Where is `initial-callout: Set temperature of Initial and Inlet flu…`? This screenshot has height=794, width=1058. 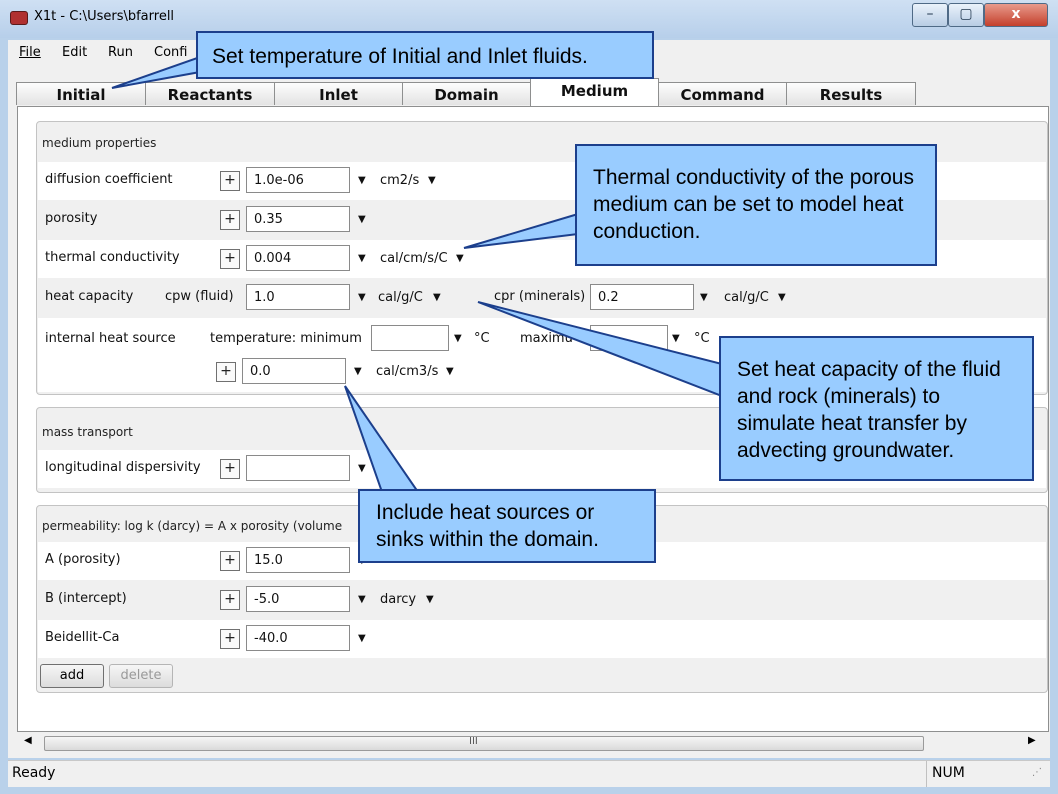 initial-callout: Set temperature of Initial and Inlet flu… is located at coordinates (425, 55).